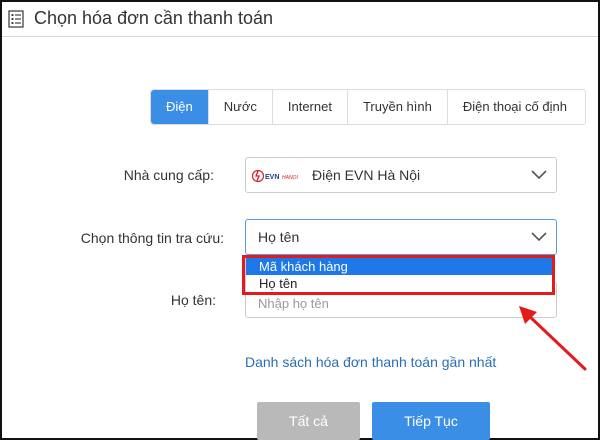 Image resolution: width=600 pixels, height=440 pixels. I want to click on recent-bills-link: Danh sách hóa đơn thanh toán gần nhất, so click(370, 362).